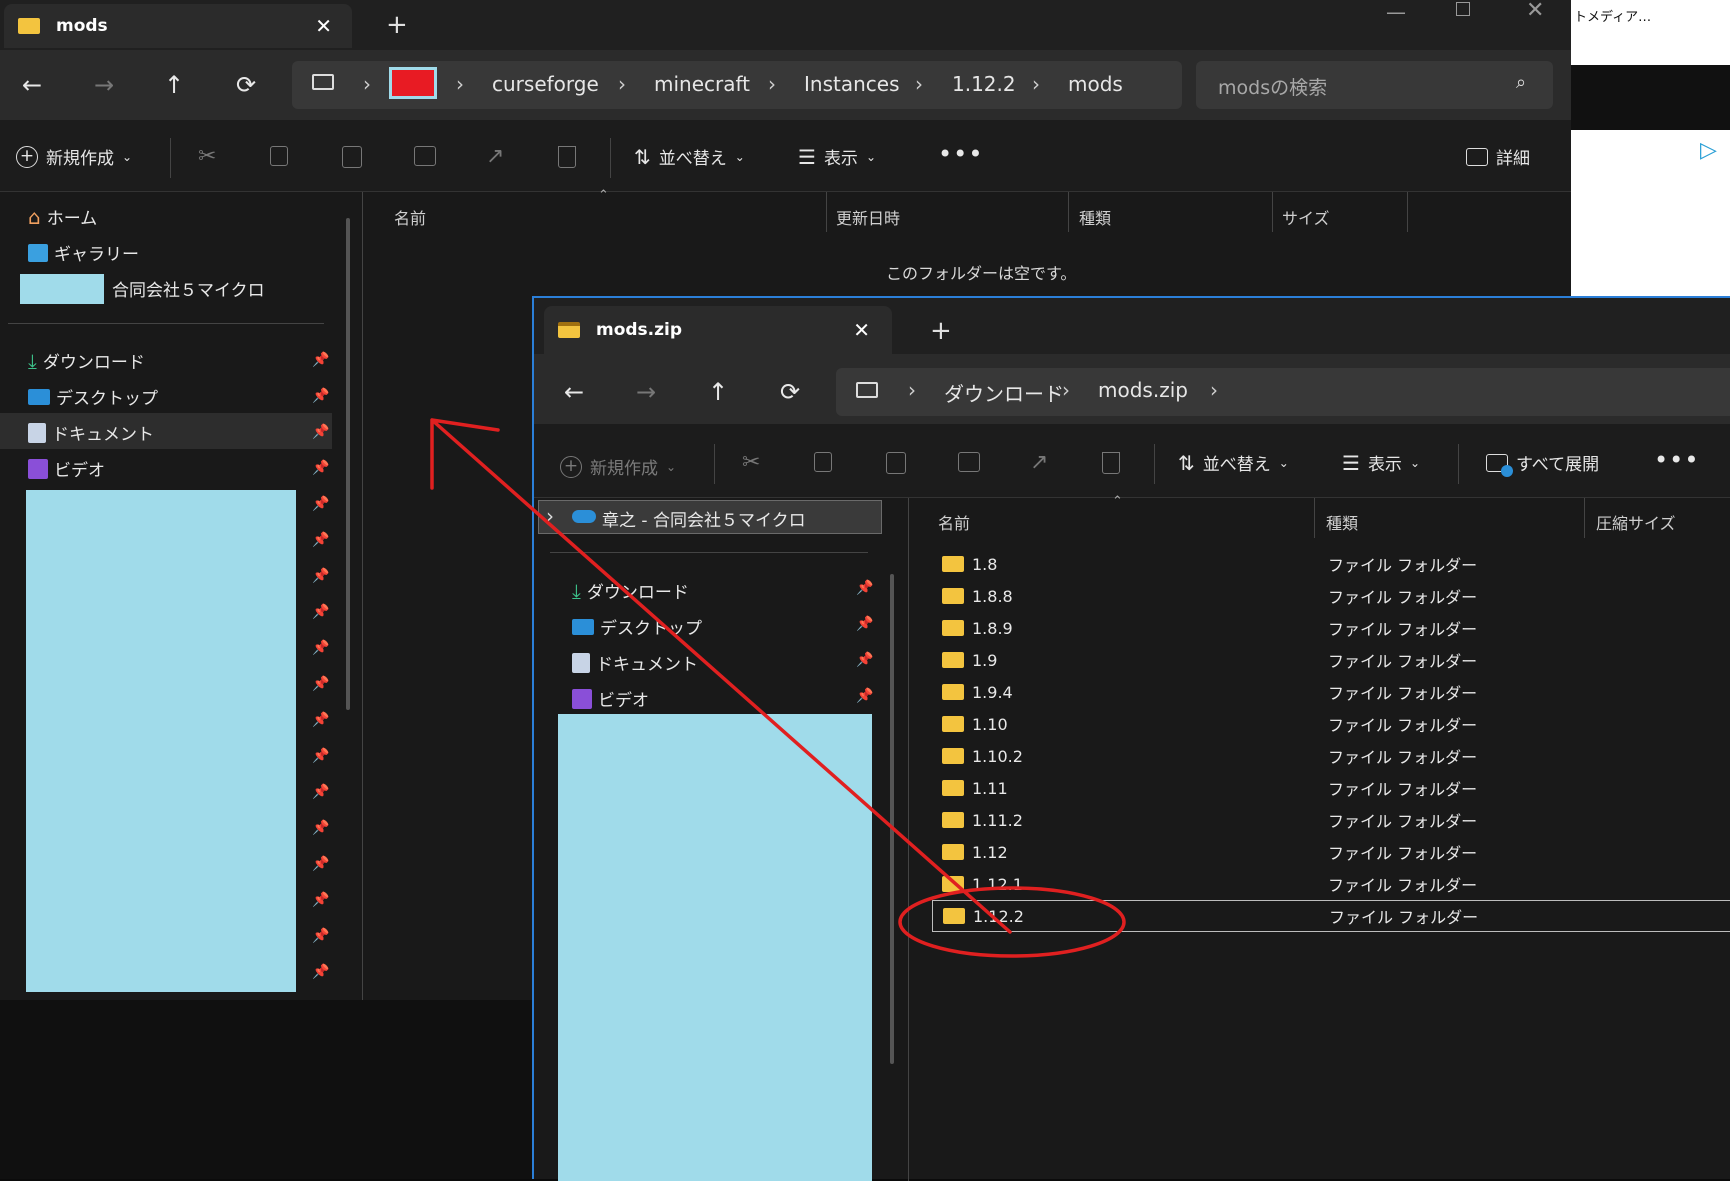 The image size is (1730, 1181). What do you see at coordinates (721, 676) in the screenshot?
I see `annotation-arrow` at bounding box center [721, 676].